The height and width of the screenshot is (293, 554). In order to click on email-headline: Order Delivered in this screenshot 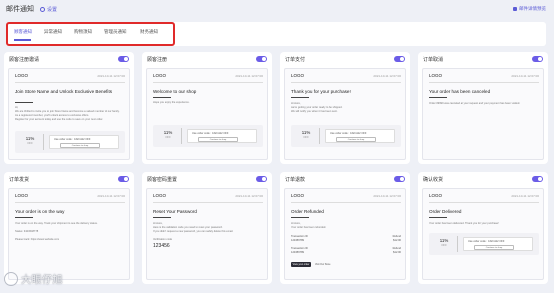, I will do `click(445, 211)`.